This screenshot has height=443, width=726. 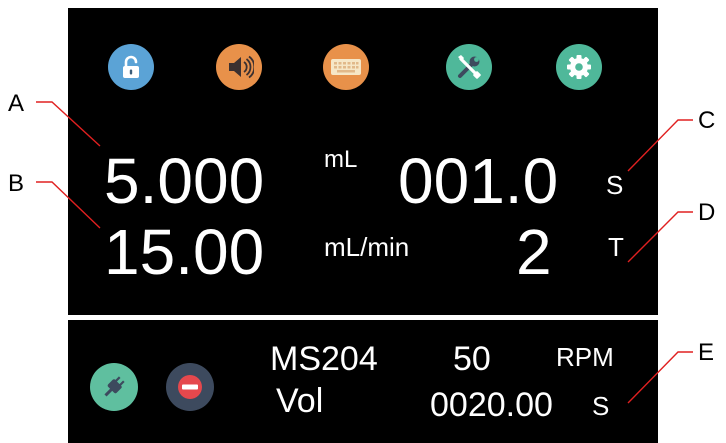 I want to click on unlock-button, so click(x=131, y=67).